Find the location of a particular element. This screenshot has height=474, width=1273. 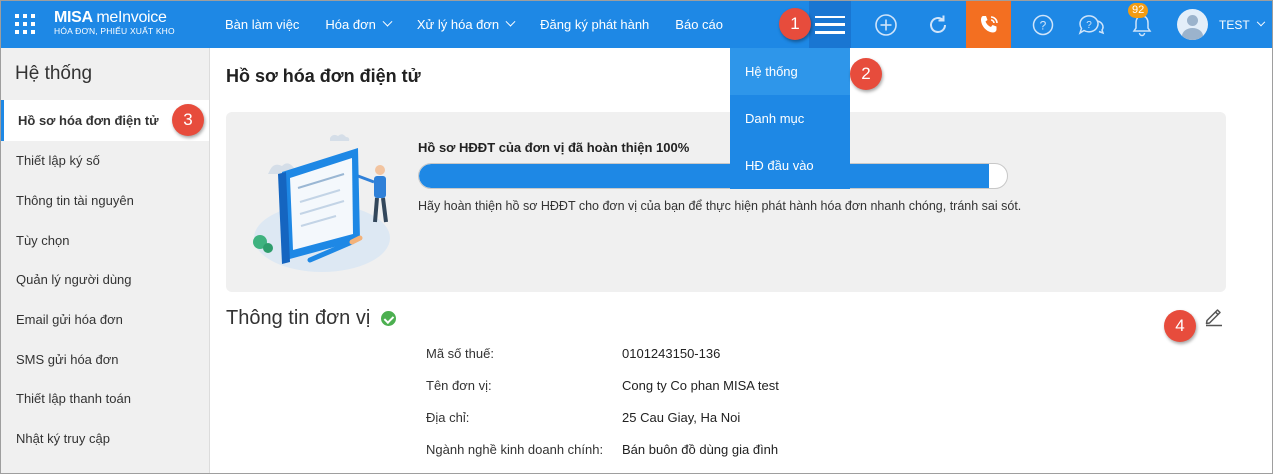

apps-grid-icon is located at coordinates (25, 24).